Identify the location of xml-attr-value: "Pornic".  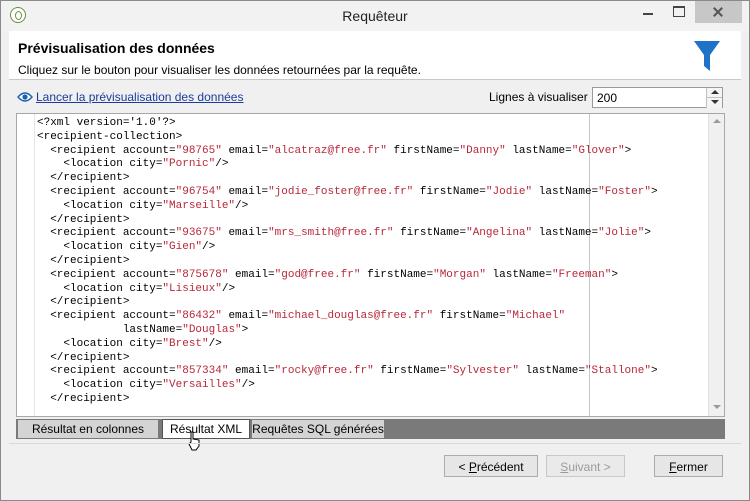
(189, 164).